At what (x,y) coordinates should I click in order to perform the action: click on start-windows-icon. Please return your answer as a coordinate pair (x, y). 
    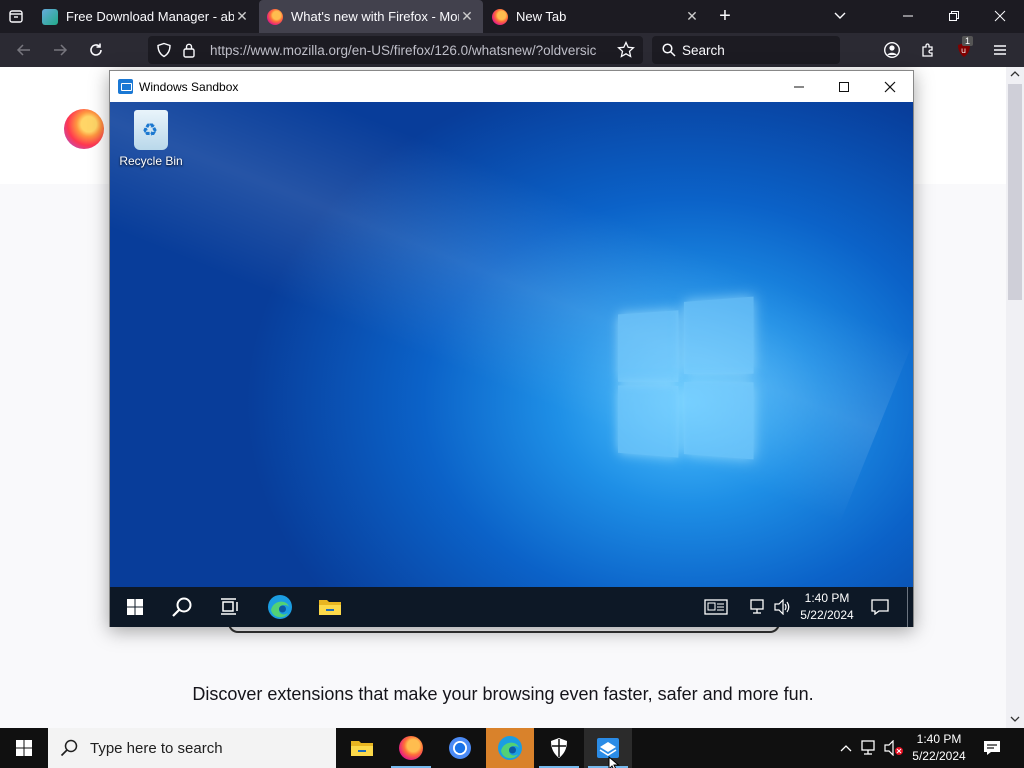
    Looking at the image, I should click on (24, 748).